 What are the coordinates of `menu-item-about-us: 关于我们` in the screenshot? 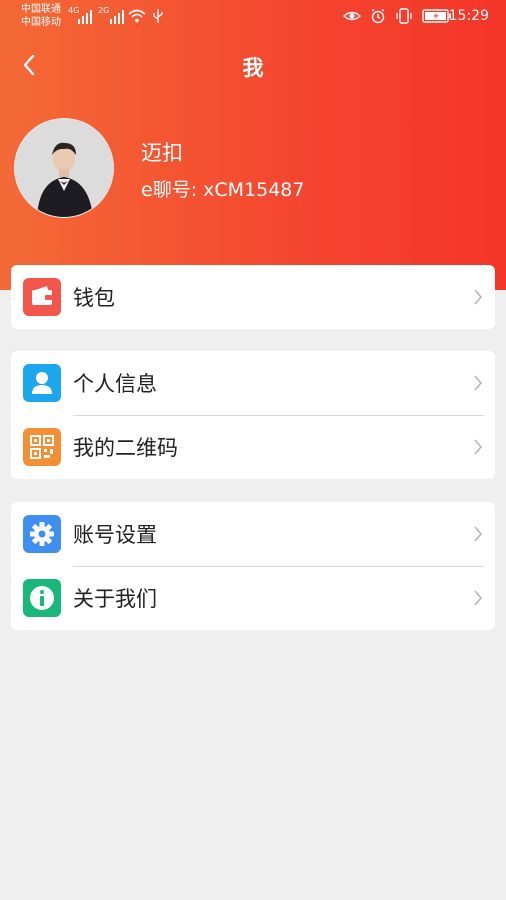 It's located at (253, 598).